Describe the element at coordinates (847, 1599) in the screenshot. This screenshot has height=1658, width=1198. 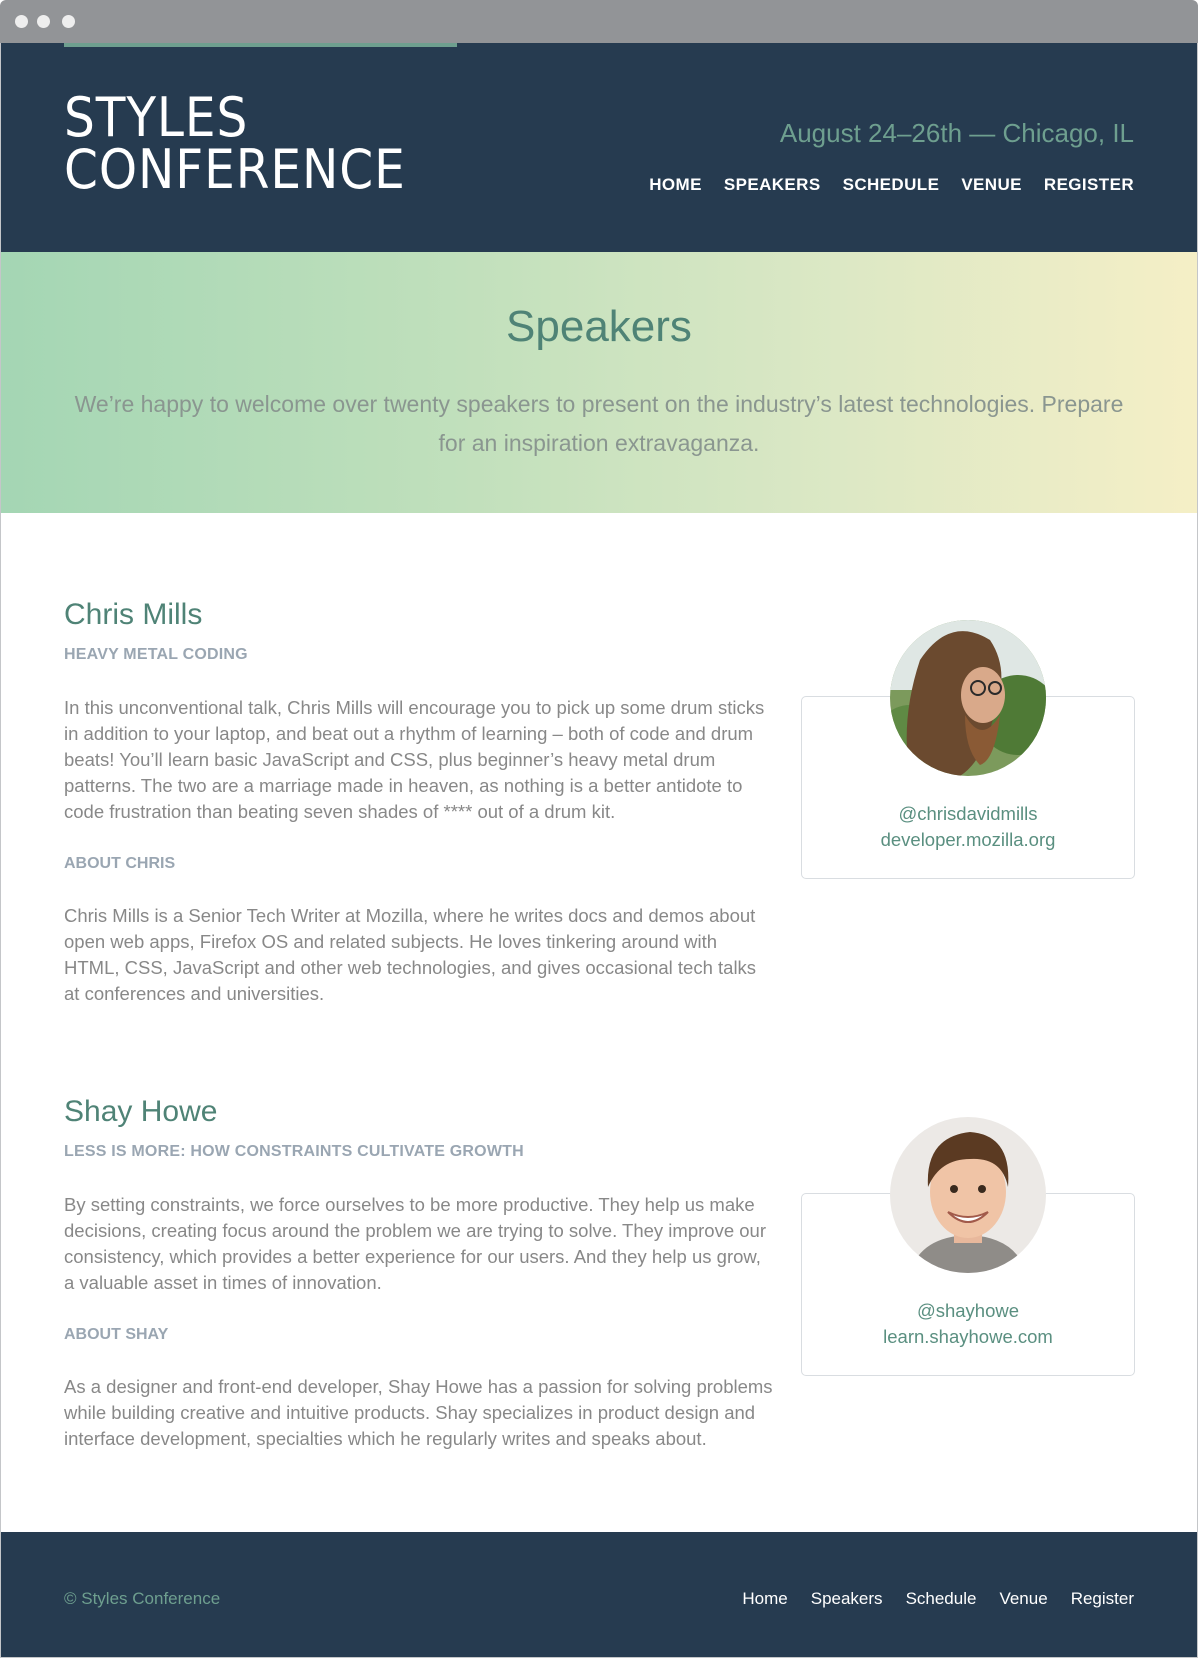
I see `footer-nav-speakers: Speakers` at that location.